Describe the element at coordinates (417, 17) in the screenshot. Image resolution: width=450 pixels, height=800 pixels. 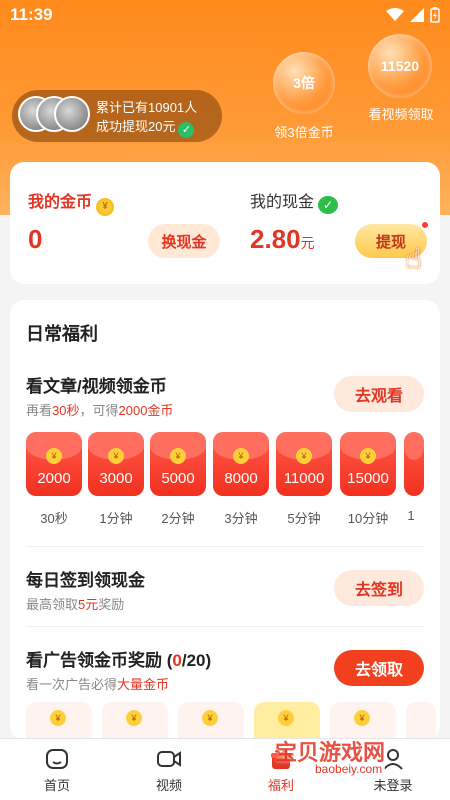
I see `signal-icon` at that location.